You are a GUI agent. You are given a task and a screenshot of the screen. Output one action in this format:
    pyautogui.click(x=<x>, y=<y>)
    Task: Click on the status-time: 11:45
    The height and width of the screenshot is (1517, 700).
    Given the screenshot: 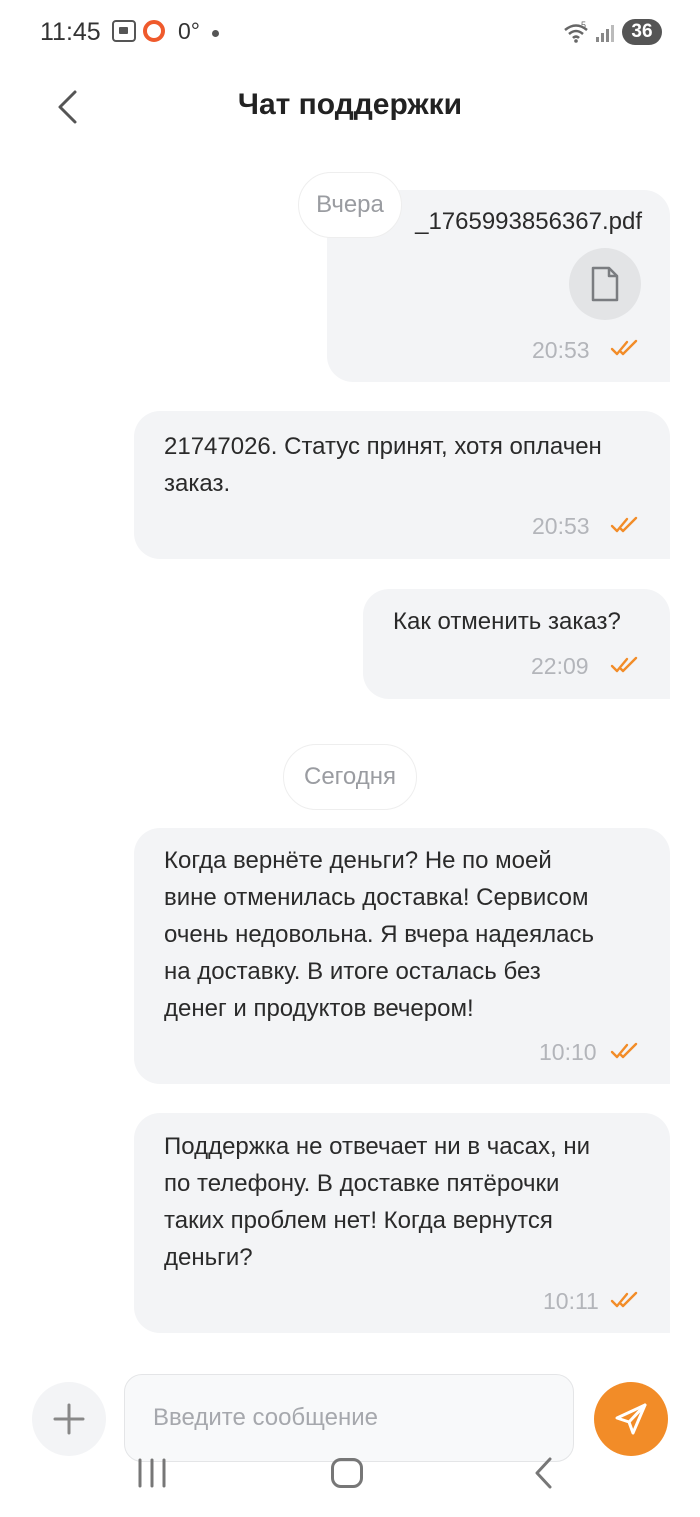 What is the action you would take?
    pyautogui.click(x=70, y=32)
    